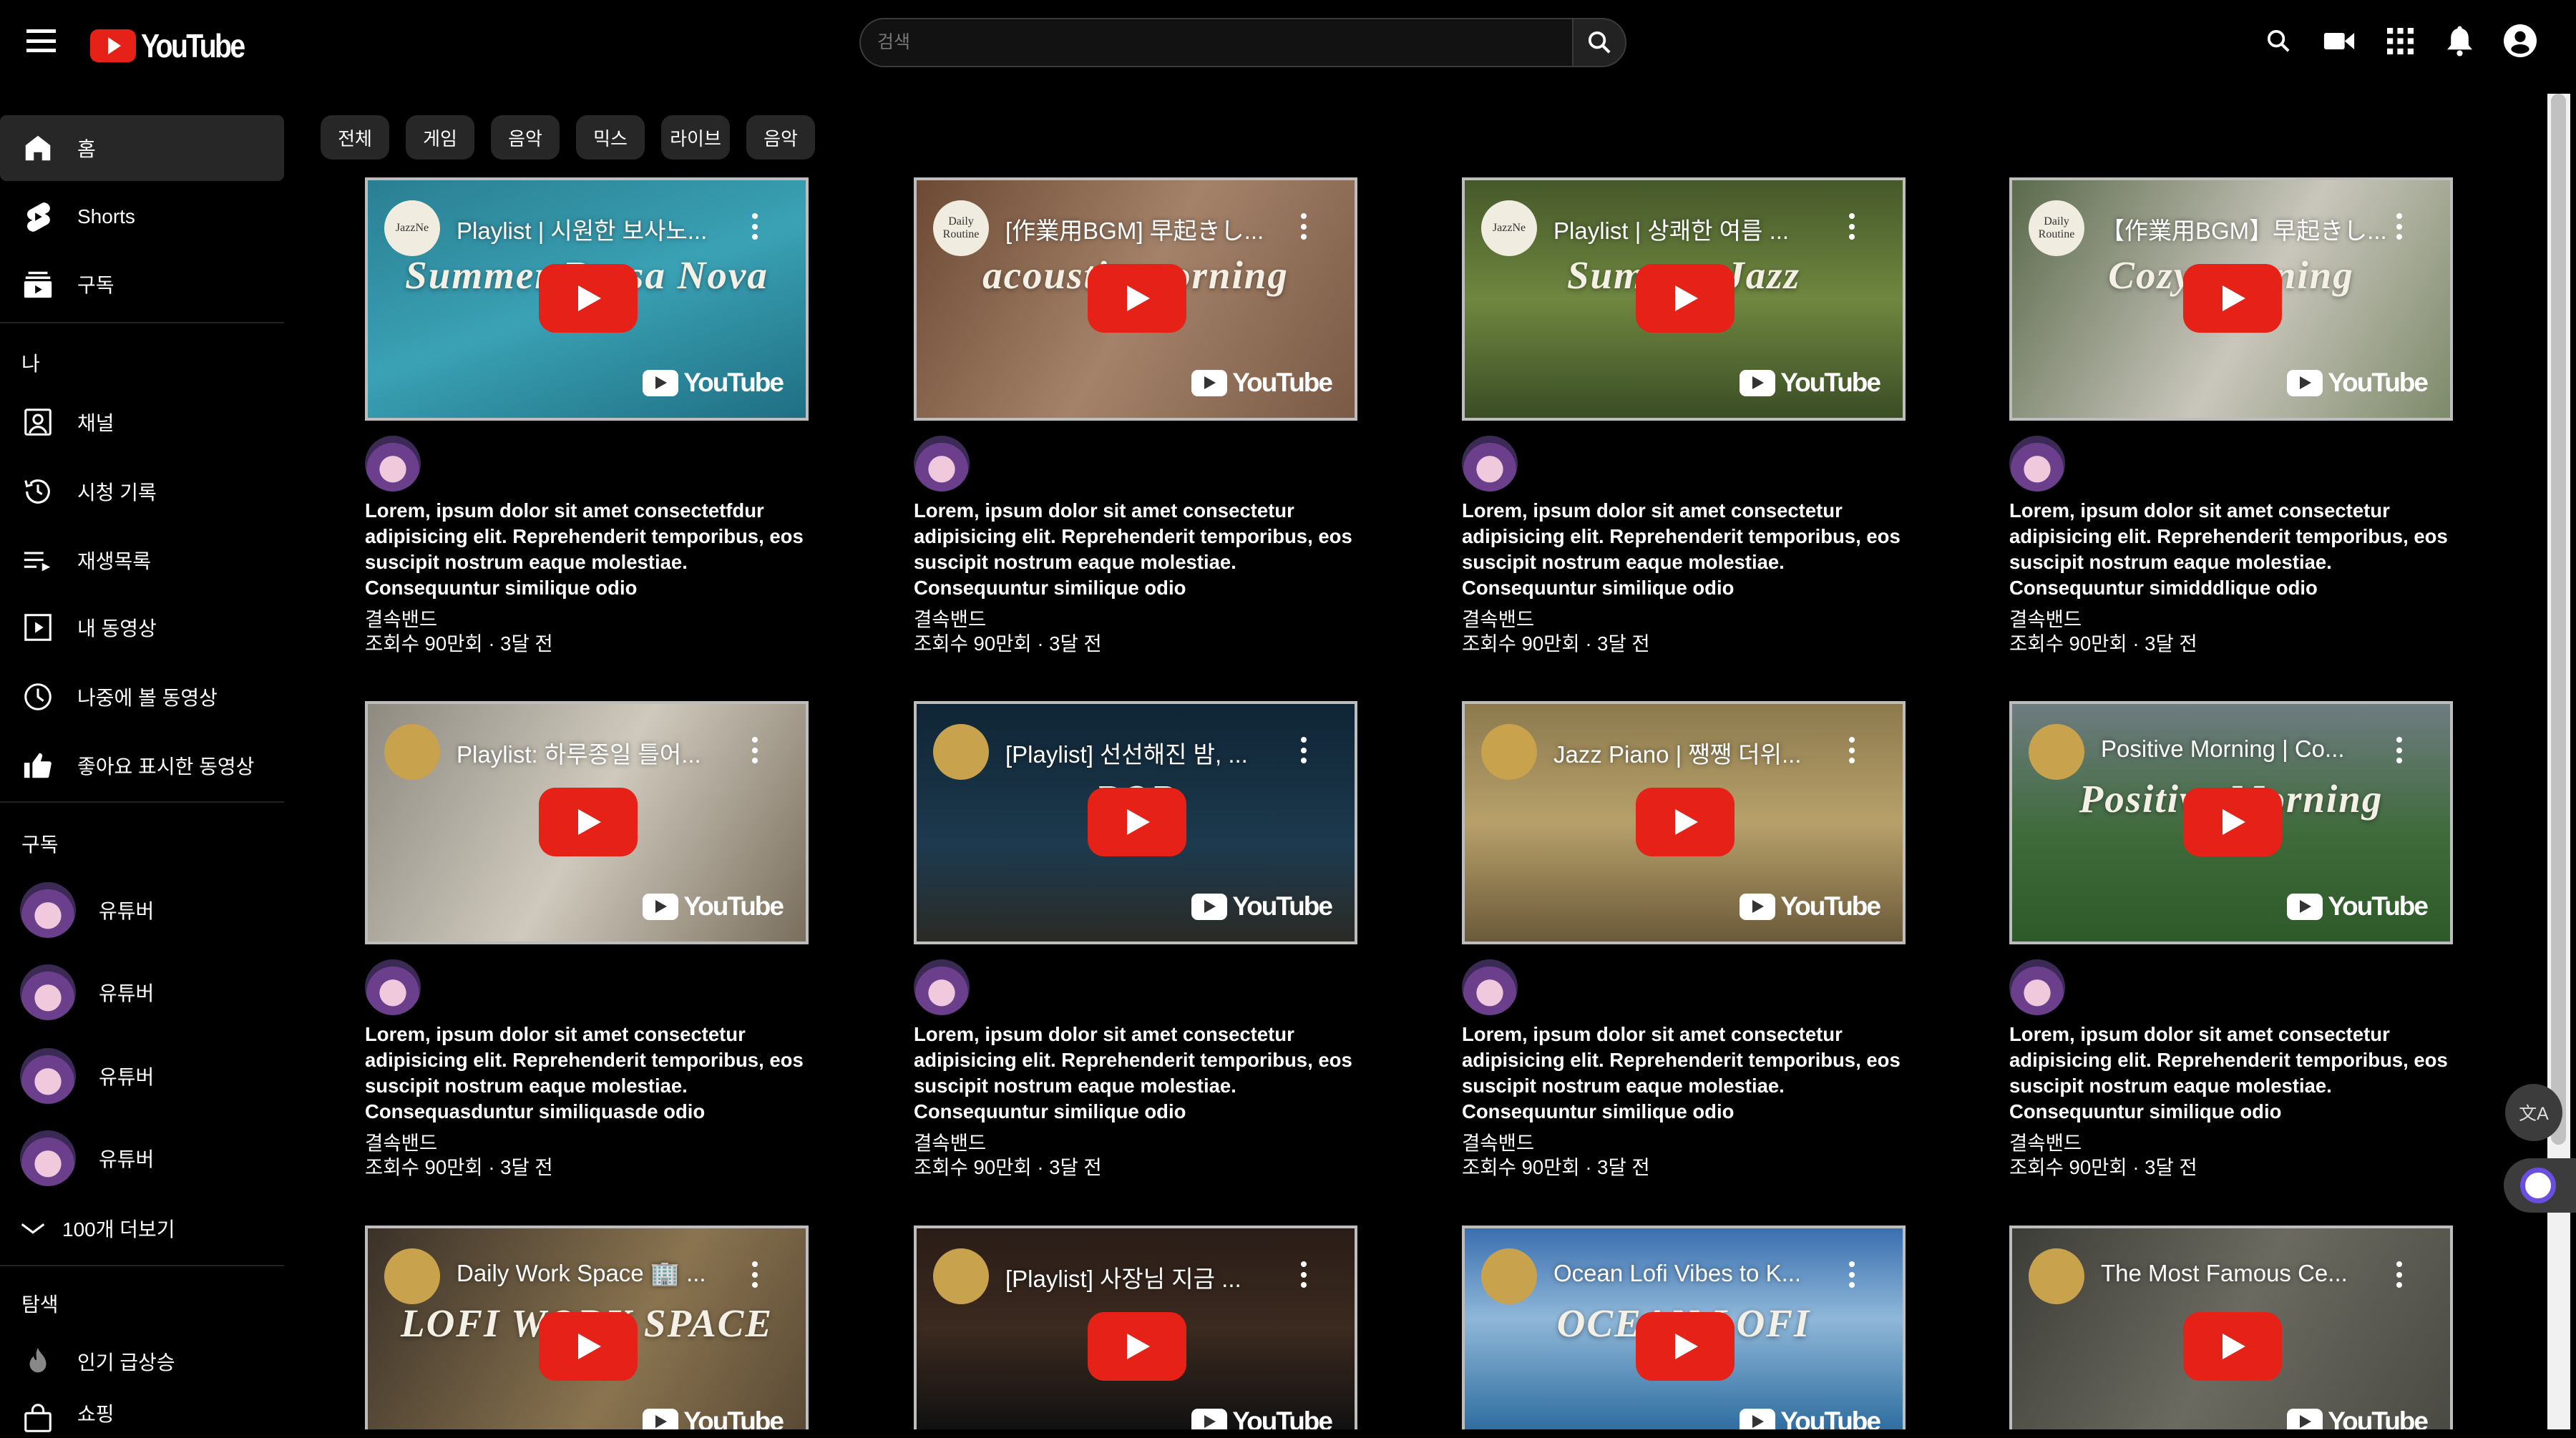 Image resolution: width=2576 pixels, height=1438 pixels. Describe the element at coordinates (142, 284) in the screenshot. I see `sidebar-item: 구독` at that location.